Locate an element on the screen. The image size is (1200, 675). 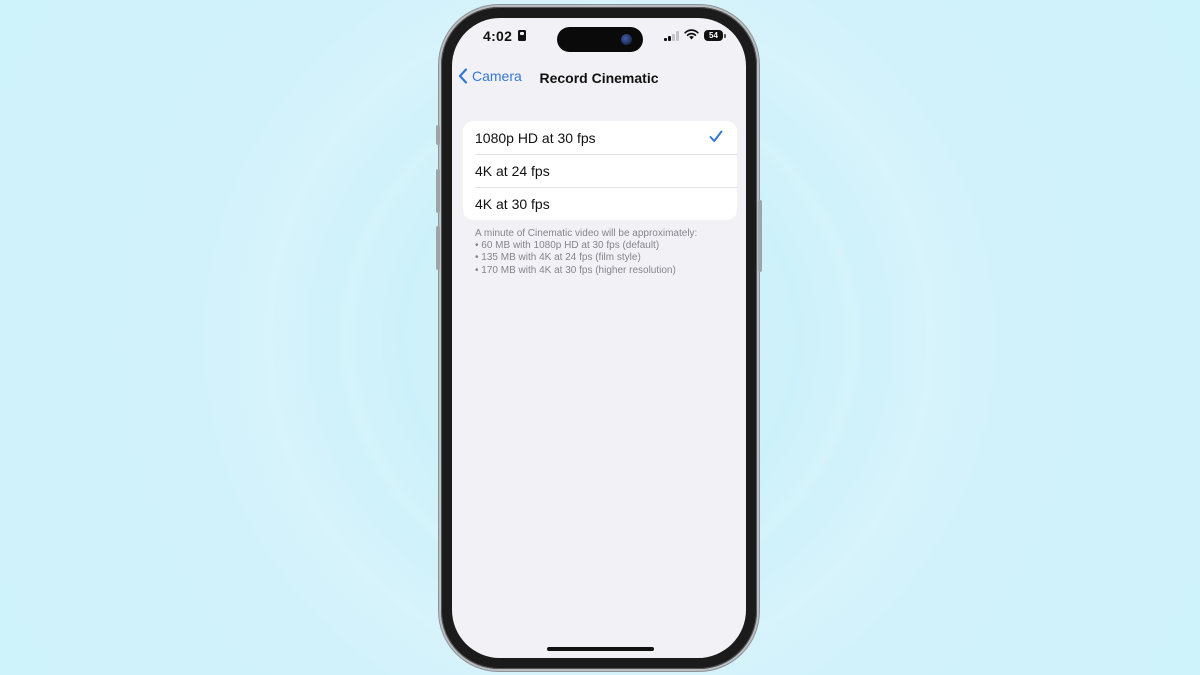
footnote-line: • 135 MB with 4K at 24 fps (film style) is located at coordinates (558, 258).